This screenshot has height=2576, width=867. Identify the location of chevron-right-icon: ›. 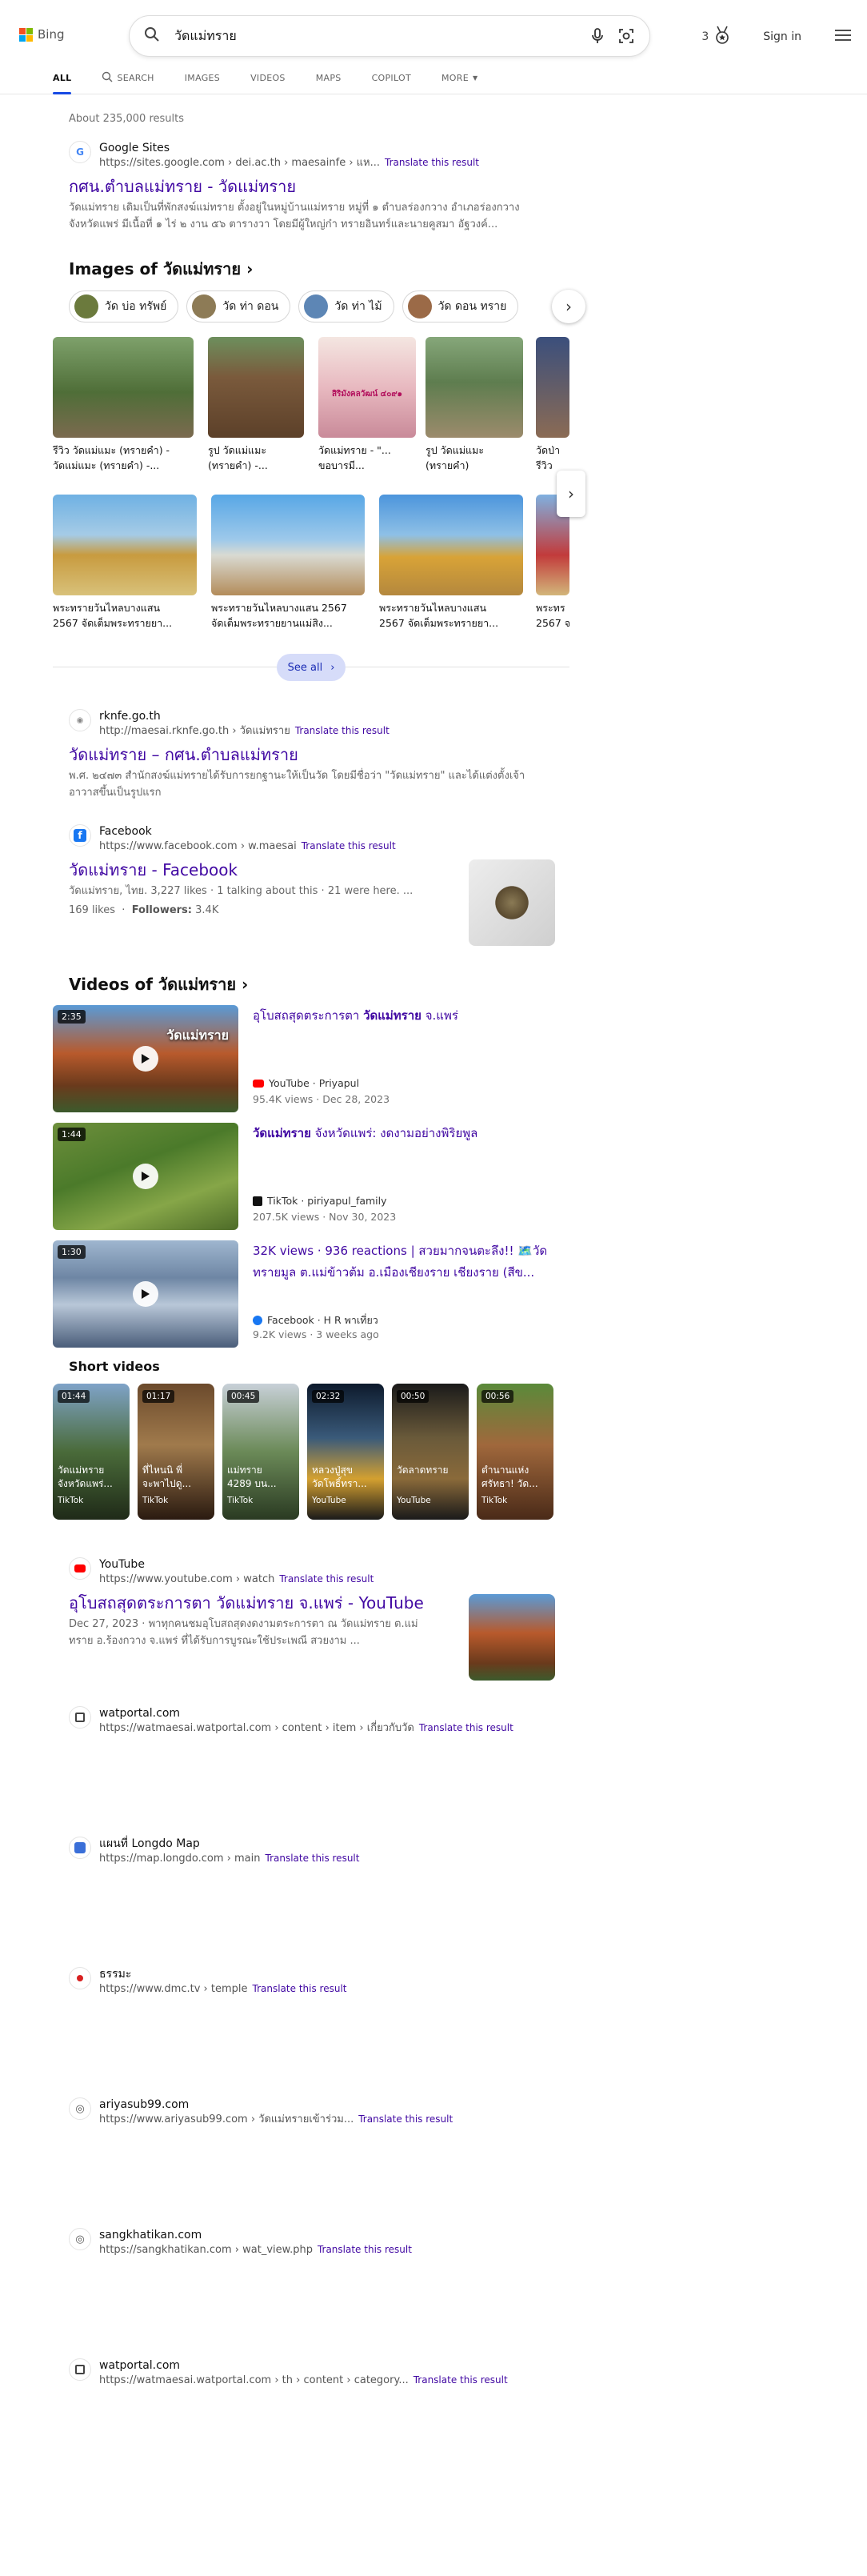
(568, 306).